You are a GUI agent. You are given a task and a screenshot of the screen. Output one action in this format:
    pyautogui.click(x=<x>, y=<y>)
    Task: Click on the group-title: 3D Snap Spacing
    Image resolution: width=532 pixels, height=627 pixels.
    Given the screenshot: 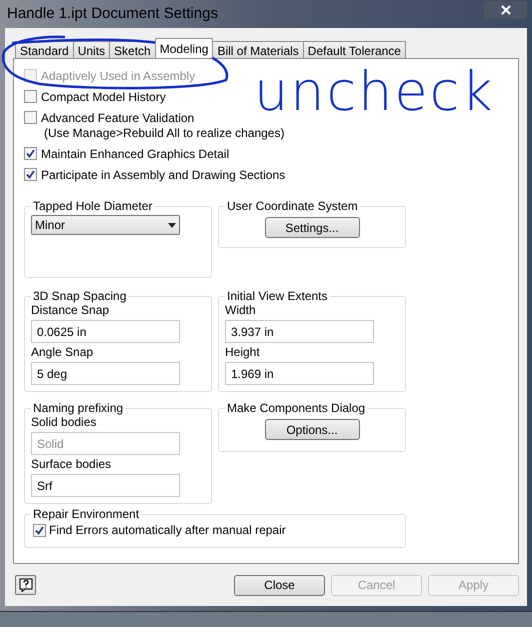 What is the action you would take?
    pyautogui.click(x=79, y=296)
    